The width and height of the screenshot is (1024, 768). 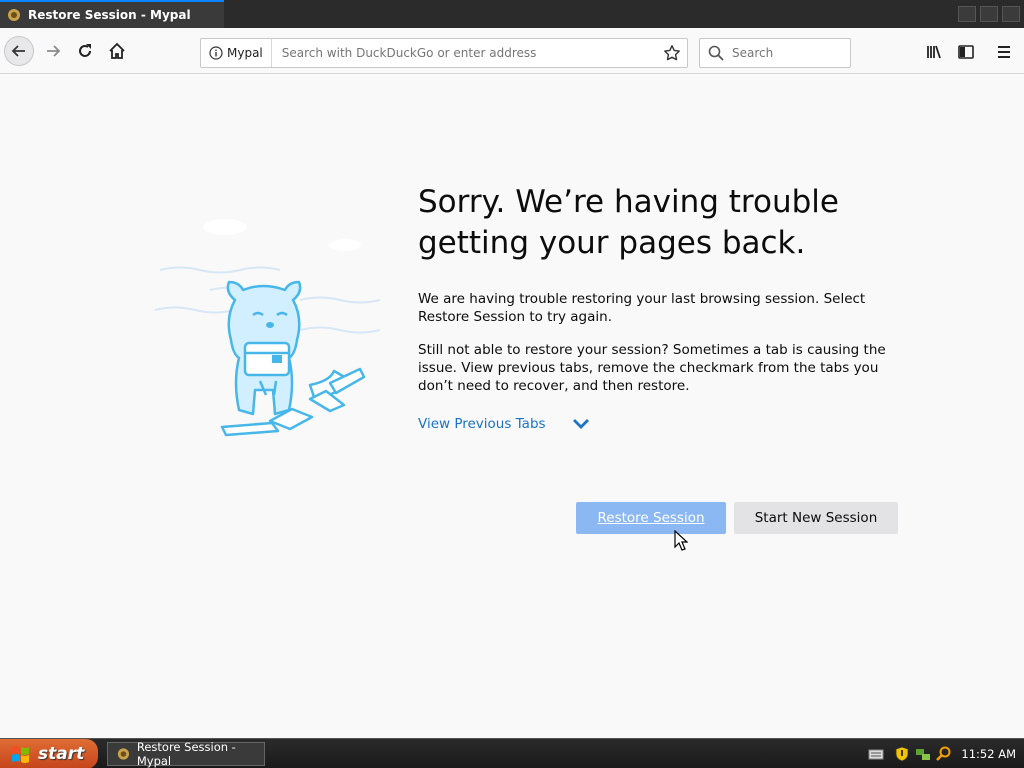 What do you see at coordinates (959, 753) in the screenshot?
I see `system-tray: 11:52 AM` at bounding box center [959, 753].